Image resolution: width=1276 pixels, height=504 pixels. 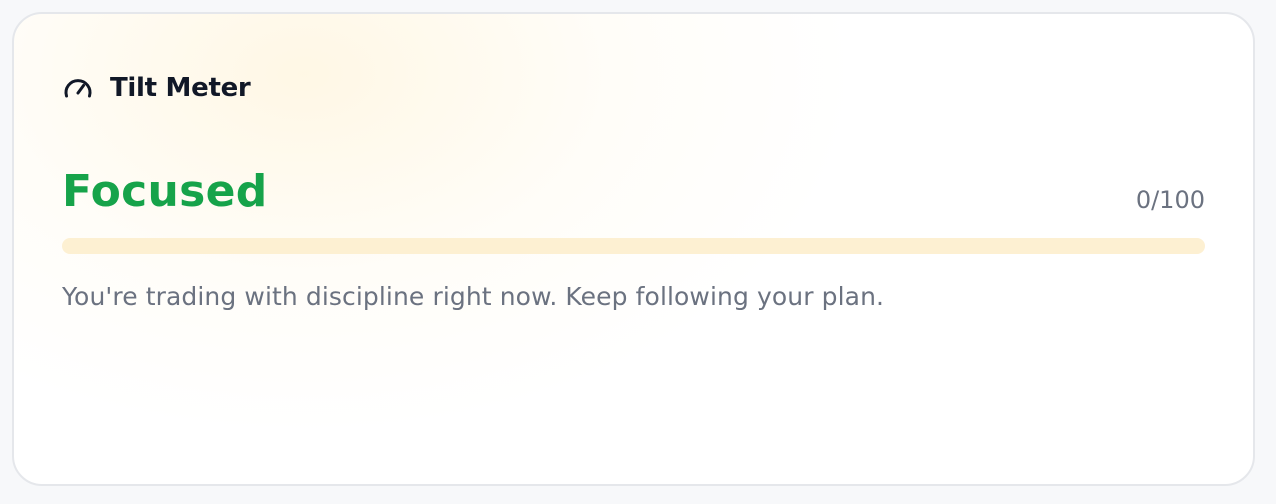 What do you see at coordinates (165, 191) in the screenshot?
I see `tilt-status-label: Focused` at bounding box center [165, 191].